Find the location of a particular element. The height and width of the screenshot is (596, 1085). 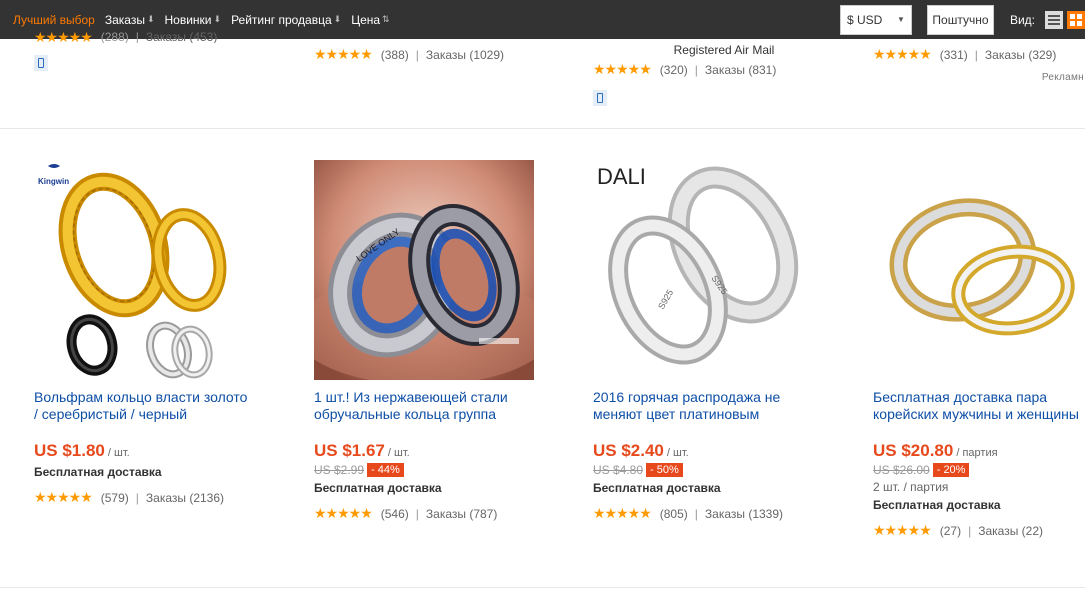

blue-steel-rings-image: LOVE ONLY is located at coordinates (424, 270).